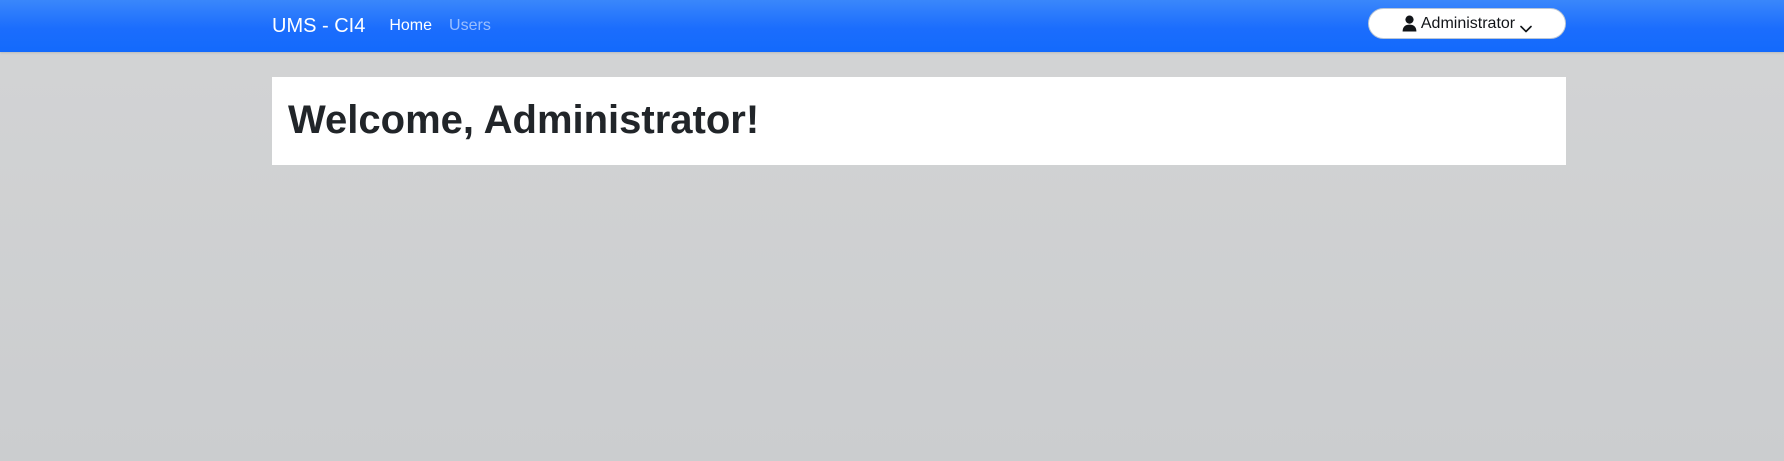  I want to click on user-menu-label: Administrator, so click(1468, 23).